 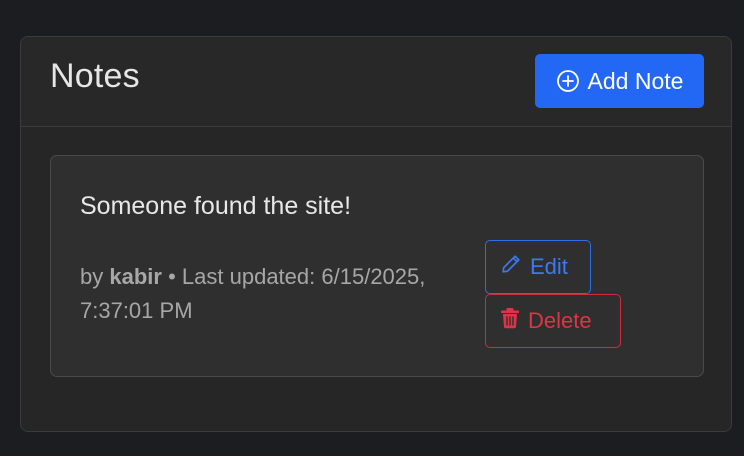 I want to click on add-note-button: Add Note, so click(x=619, y=81).